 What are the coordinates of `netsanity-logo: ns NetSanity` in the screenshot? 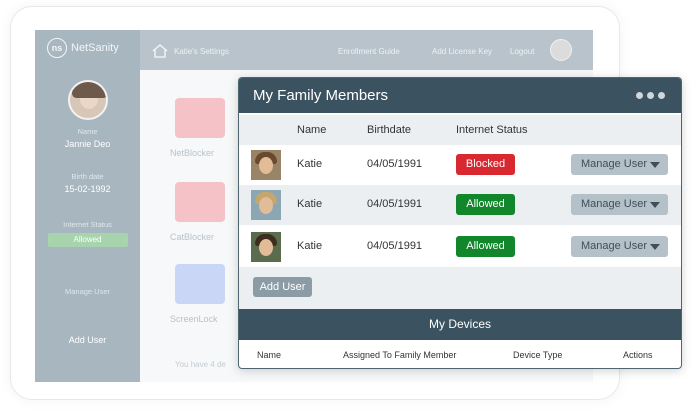 It's located at (83, 48).